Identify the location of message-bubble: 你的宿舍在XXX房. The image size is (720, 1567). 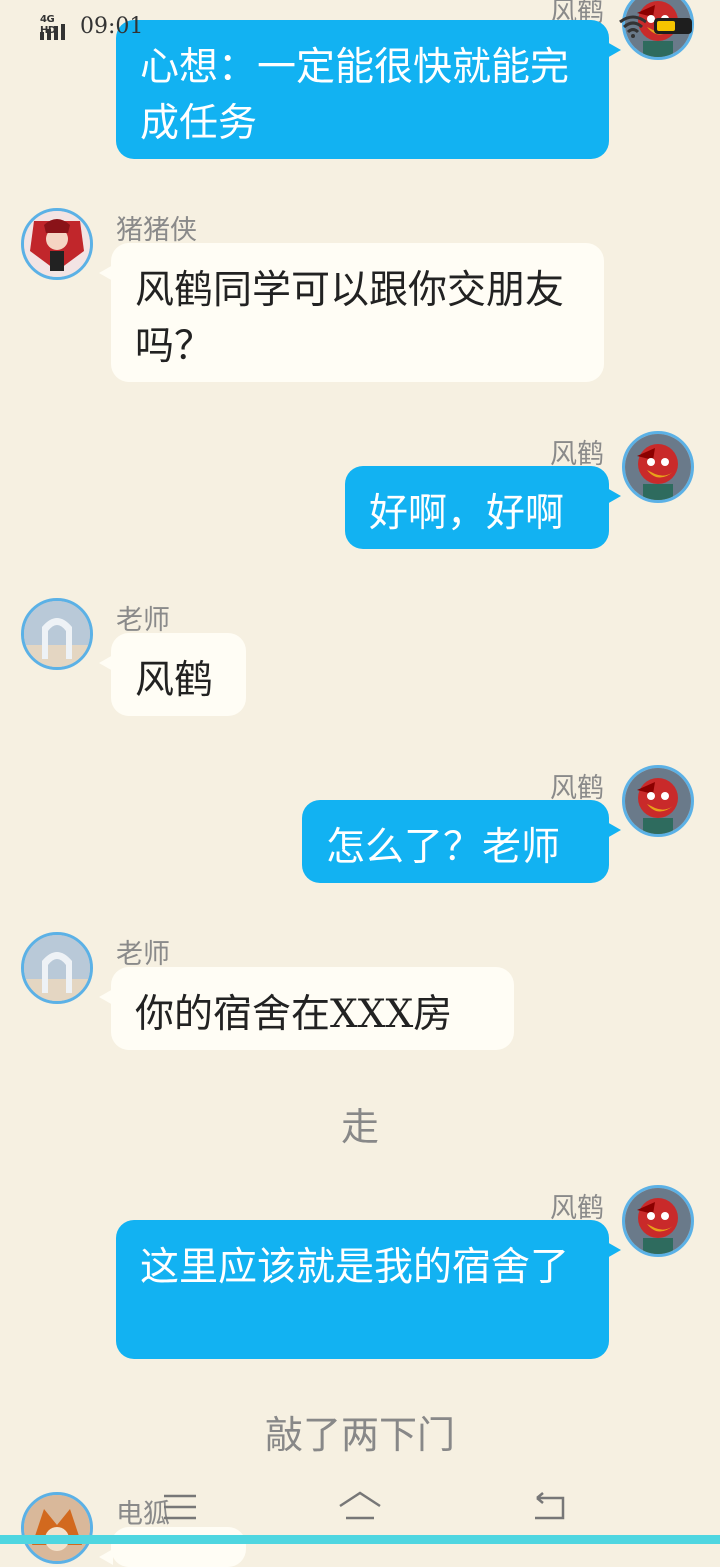
(306, 1008).